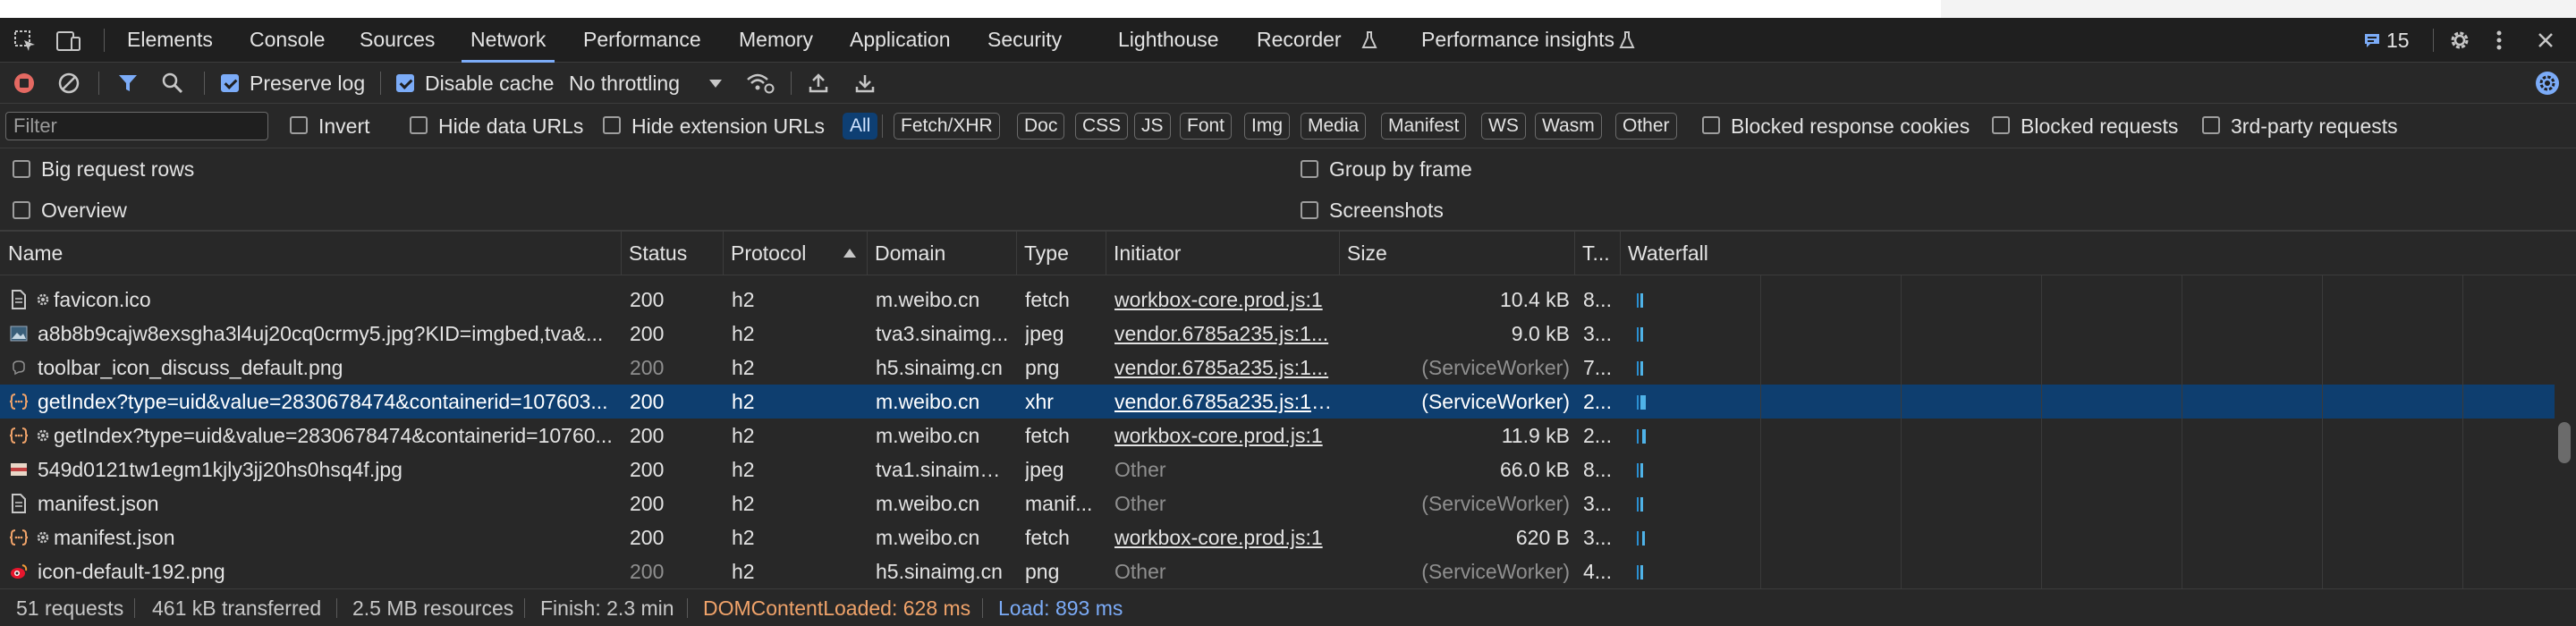 The height and width of the screenshot is (626, 2576). I want to click on requests-scrollbar, so click(2564, 442).